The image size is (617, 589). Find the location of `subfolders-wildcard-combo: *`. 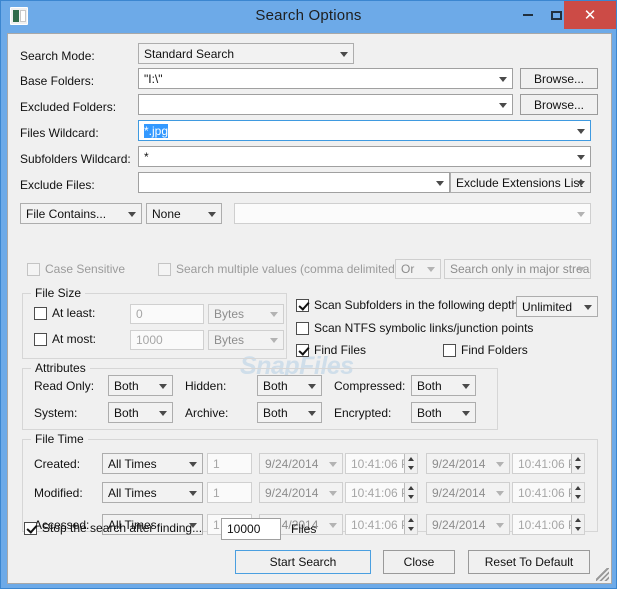

subfolders-wildcard-combo: * is located at coordinates (364, 156).